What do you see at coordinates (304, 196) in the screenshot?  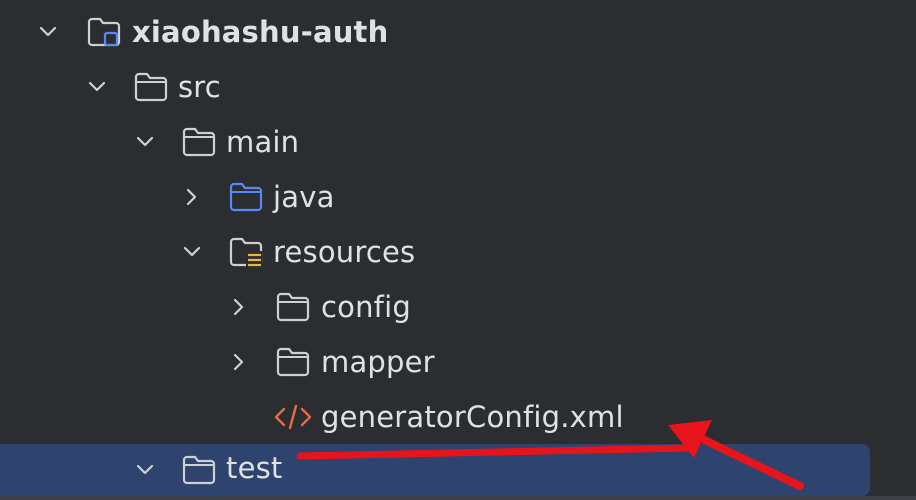 I see `tree-item-label: java` at bounding box center [304, 196].